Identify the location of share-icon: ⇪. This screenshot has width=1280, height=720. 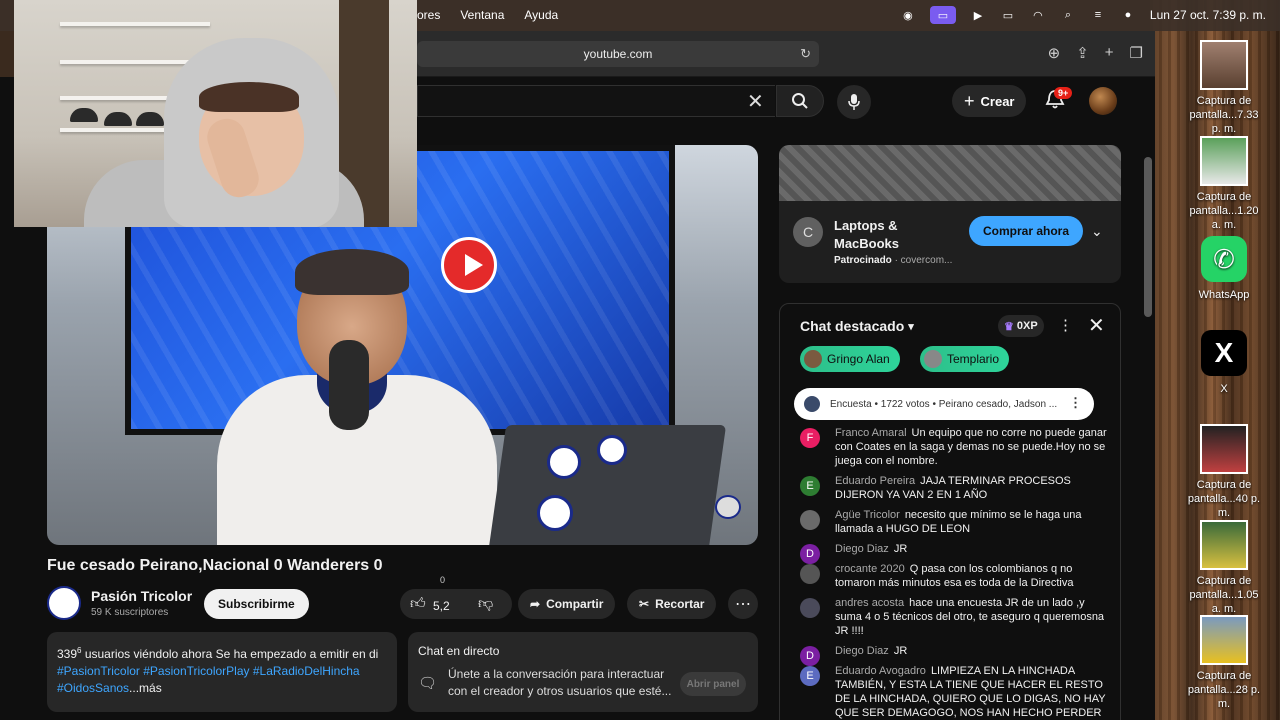
(1082, 53).